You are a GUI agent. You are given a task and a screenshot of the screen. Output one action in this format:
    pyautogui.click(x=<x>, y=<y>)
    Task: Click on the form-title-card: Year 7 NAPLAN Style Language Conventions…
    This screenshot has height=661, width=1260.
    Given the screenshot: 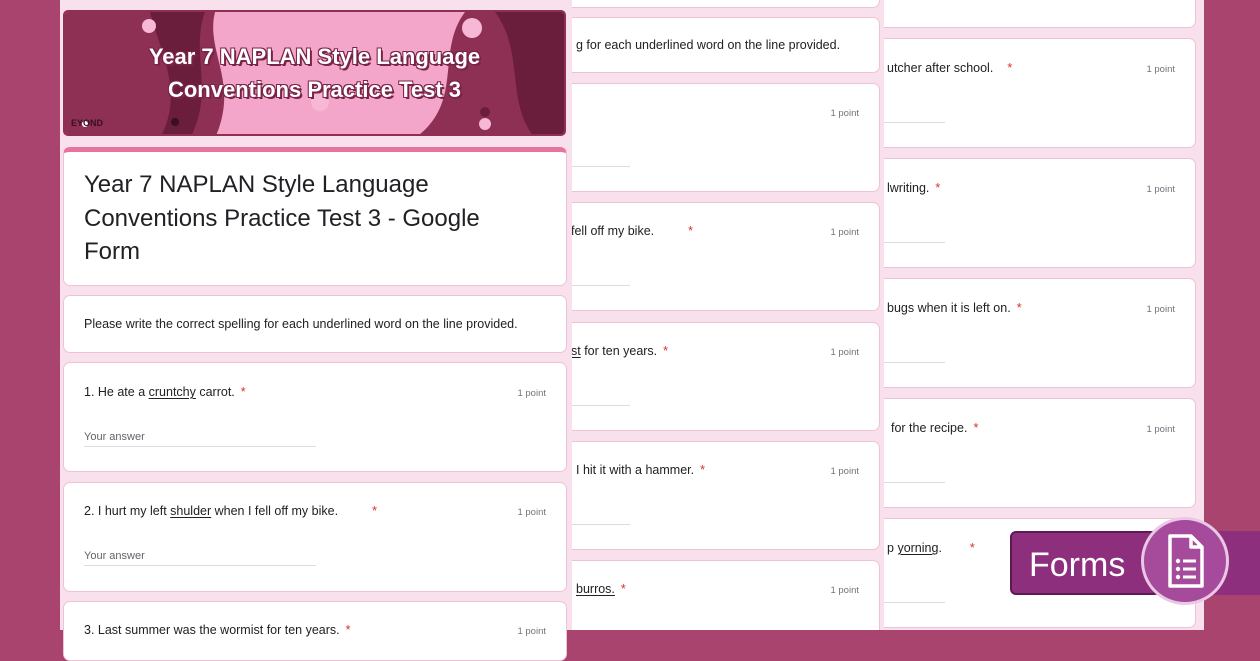 What is the action you would take?
    pyautogui.click(x=315, y=216)
    